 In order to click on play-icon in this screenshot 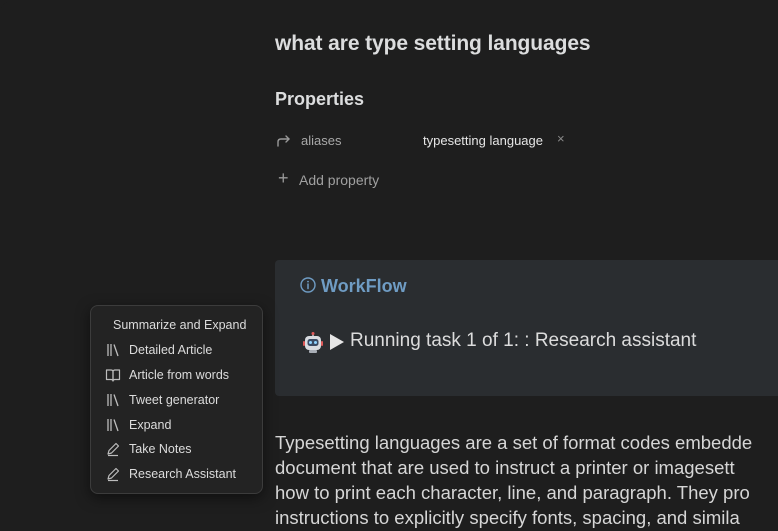, I will do `click(337, 342)`.